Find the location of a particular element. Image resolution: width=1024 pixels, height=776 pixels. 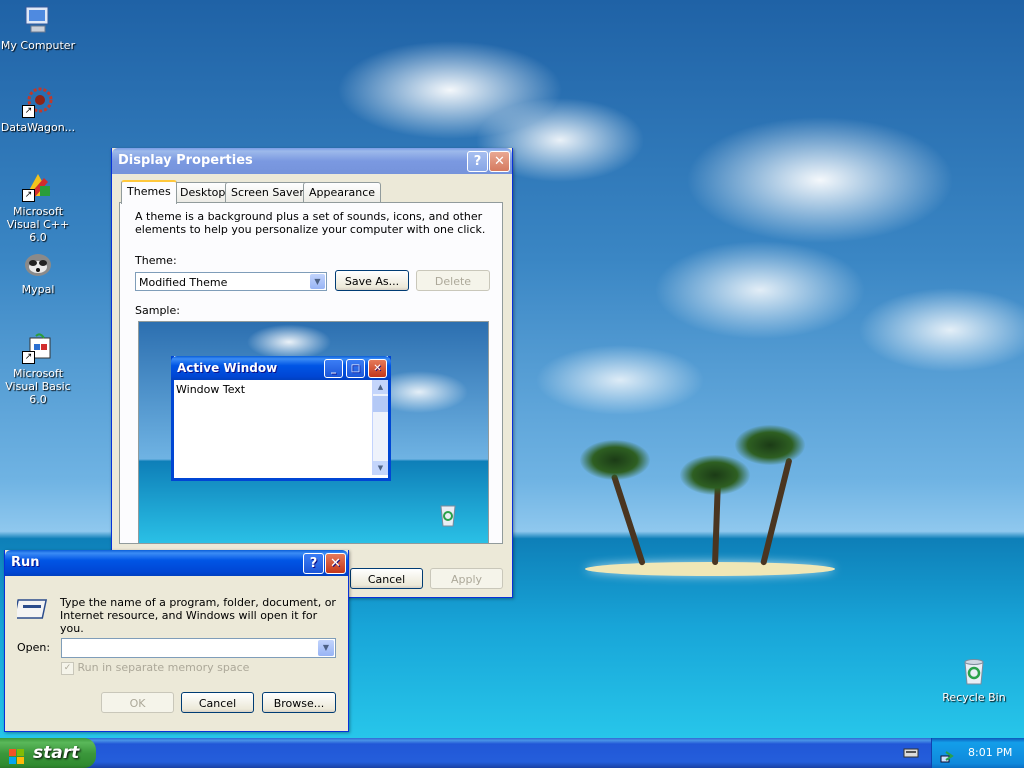

windows-logo-icon is located at coordinates (17, 754).